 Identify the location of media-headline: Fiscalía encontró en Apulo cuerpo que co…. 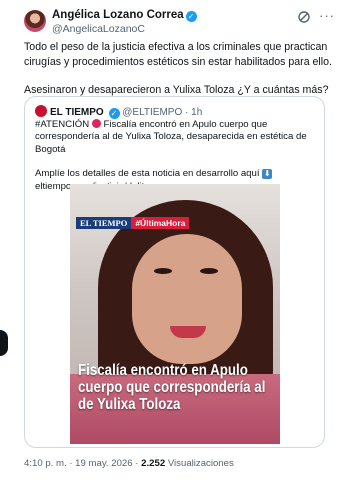
(172, 387).